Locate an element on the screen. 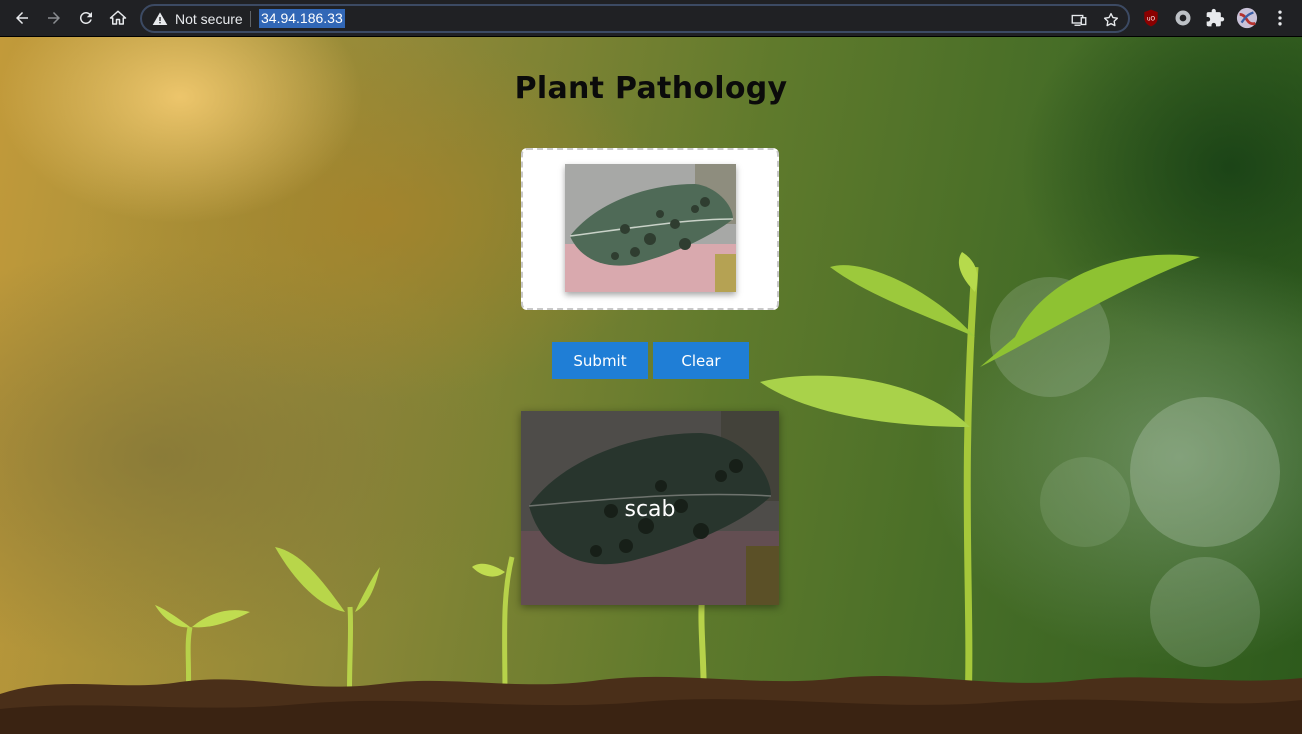 The height and width of the screenshot is (734, 1302). submit-button: Submit is located at coordinates (600, 360).